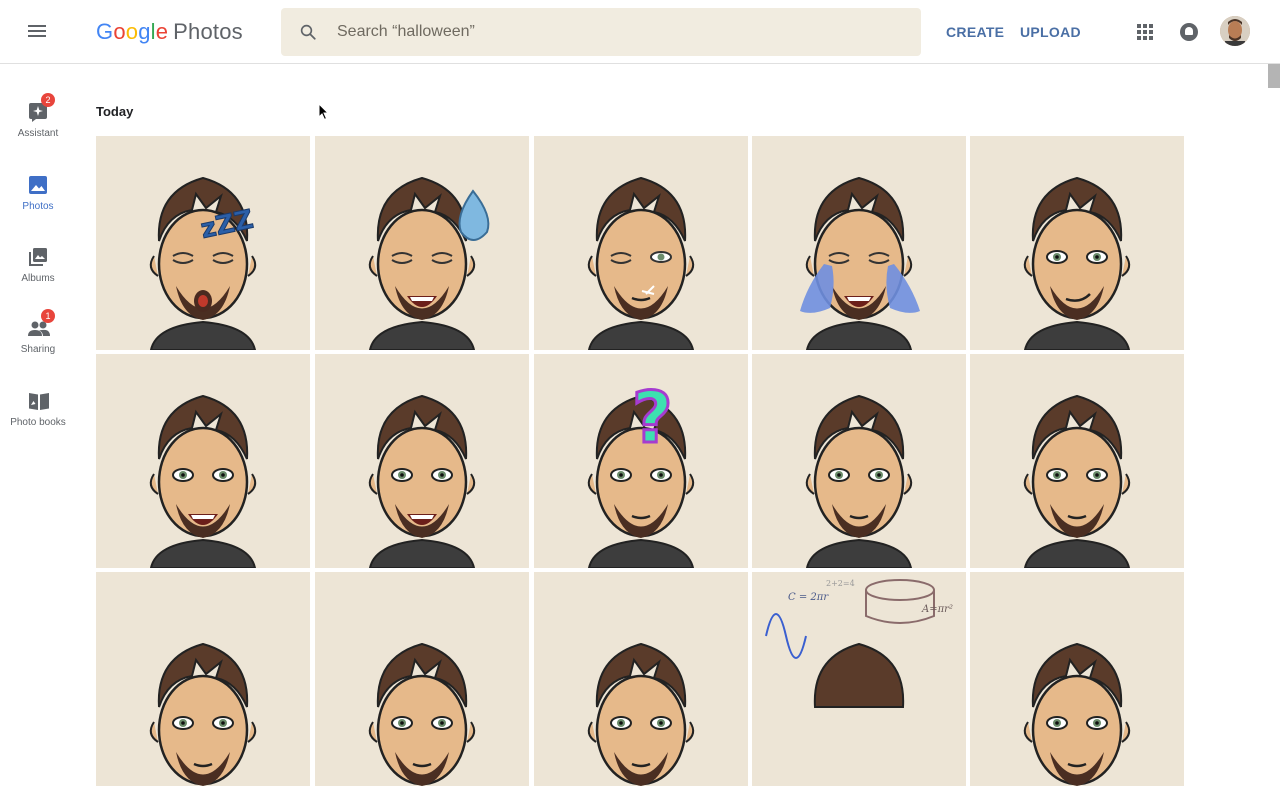 Image resolution: width=1280 pixels, height=786 pixels. I want to click on avatar-sticker-image: C = 2πr 2+2=4 A=πr², so click(859, 643).